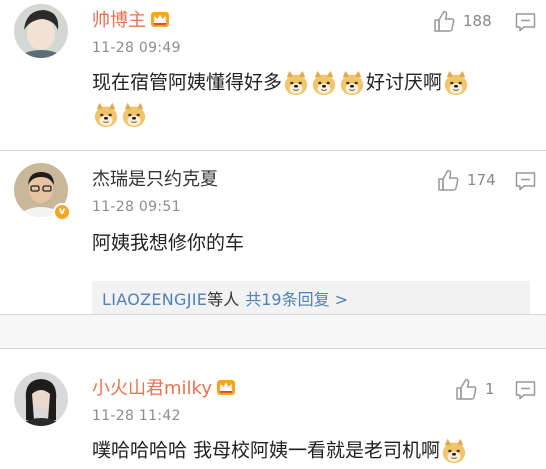  I want to click on comment-content: 阿姨我想修你的车, so click(168, 243).